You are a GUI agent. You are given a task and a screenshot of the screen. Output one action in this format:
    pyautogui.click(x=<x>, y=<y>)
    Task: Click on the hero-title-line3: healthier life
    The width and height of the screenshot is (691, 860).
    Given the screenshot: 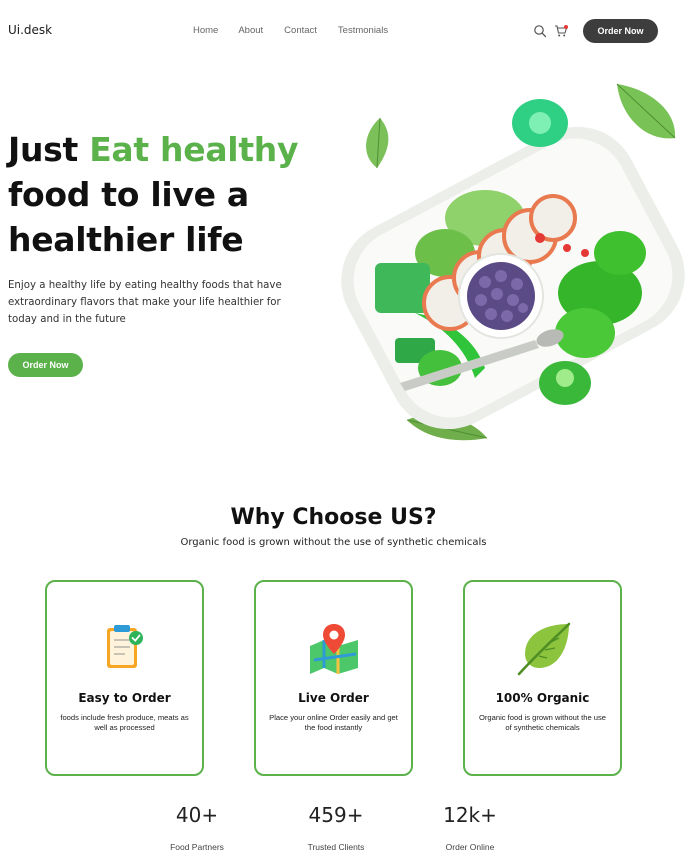 What is the action you would take?
    pyautogui.click(x=126, y=239)
    